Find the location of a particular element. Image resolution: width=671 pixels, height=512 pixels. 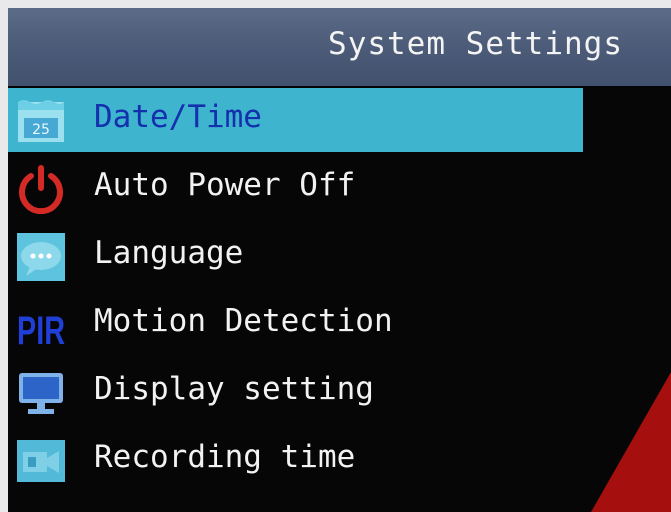

pir-icon-text: PIR is located at coordinates (41, 329).